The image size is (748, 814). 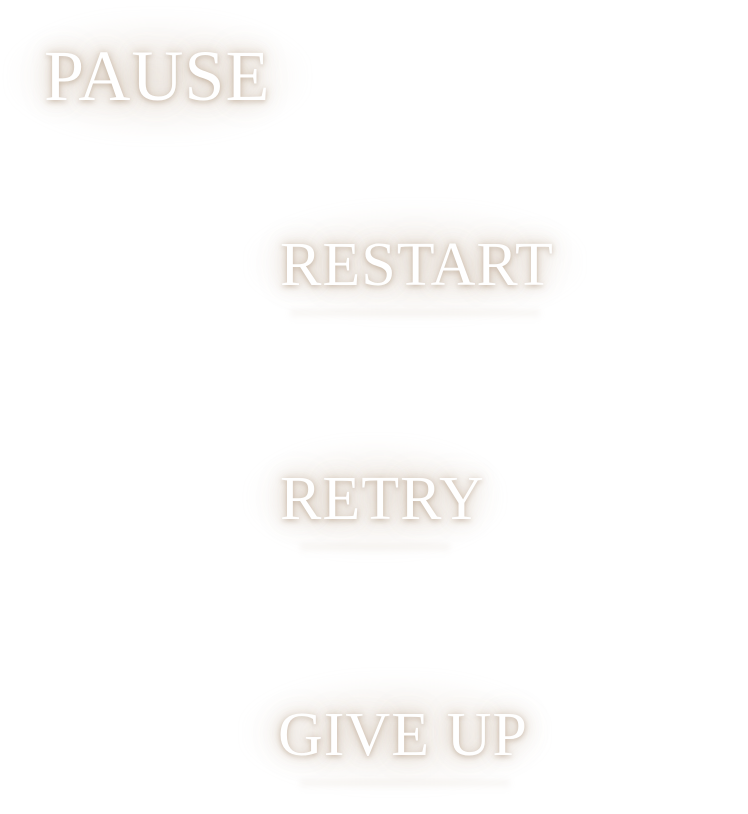 I want to click on give-up-button: GIVE UP, so click(x=403, y=735).